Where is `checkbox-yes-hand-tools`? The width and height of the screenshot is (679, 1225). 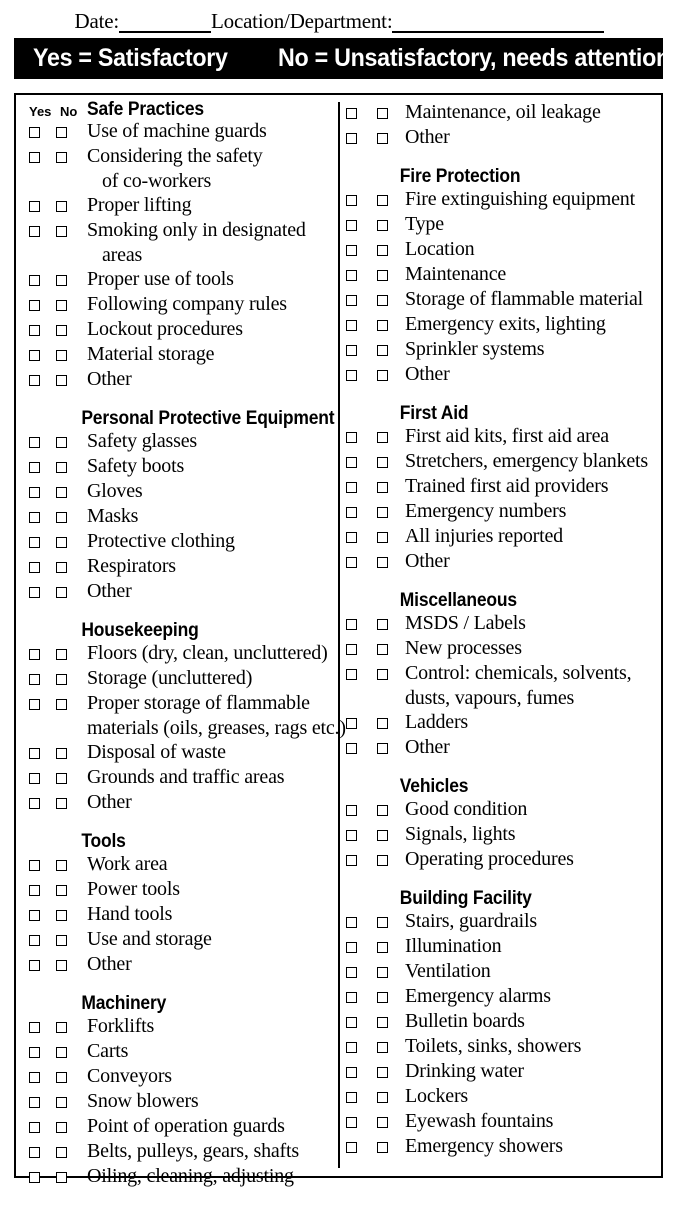 checkbox-yes-hand-tools is located at coordinates (34, 915).